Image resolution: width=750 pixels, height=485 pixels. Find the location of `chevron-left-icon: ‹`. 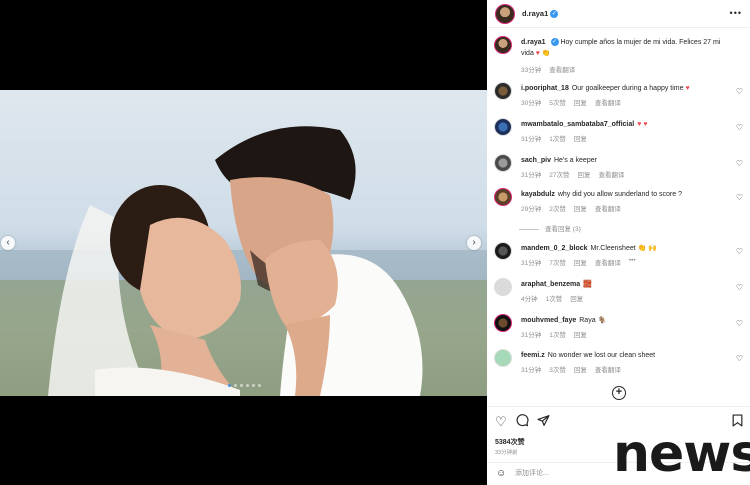

chevron-left-icon: ‹ is located at coordinates (8, 243).